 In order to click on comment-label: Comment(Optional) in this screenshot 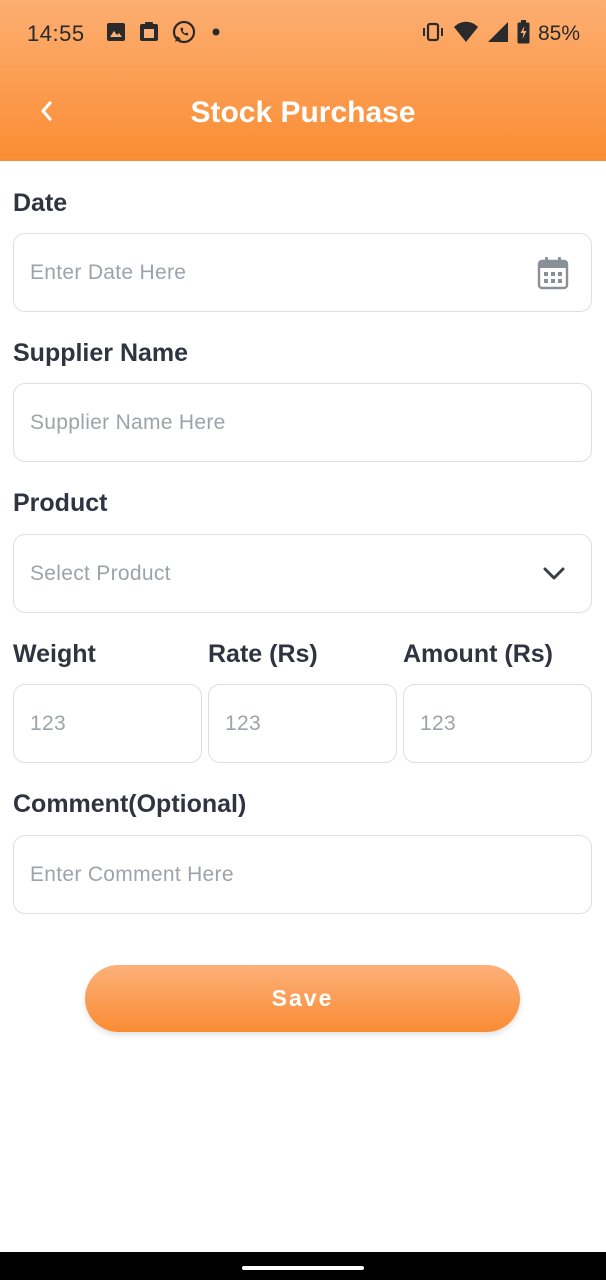, I will do `click(130, 804)`.